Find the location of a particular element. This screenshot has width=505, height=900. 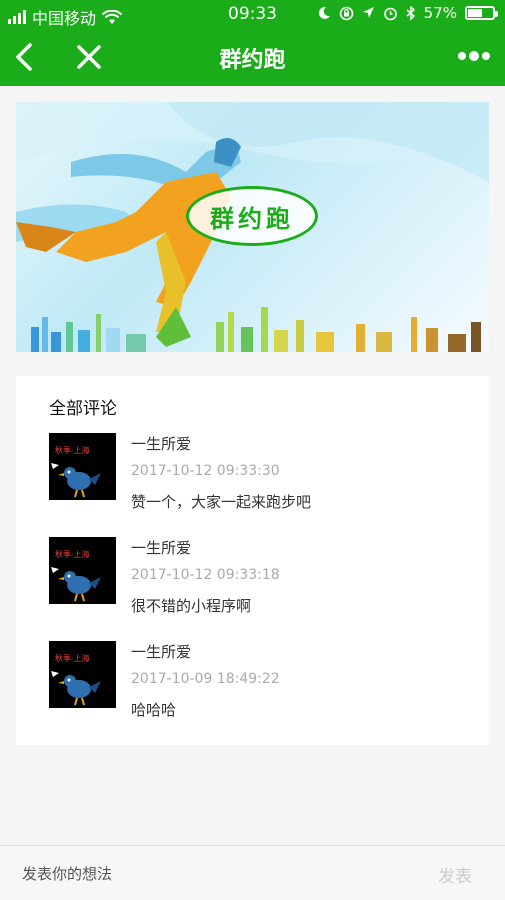

page-title: 群约跑 is located at coordinates (252, 60).